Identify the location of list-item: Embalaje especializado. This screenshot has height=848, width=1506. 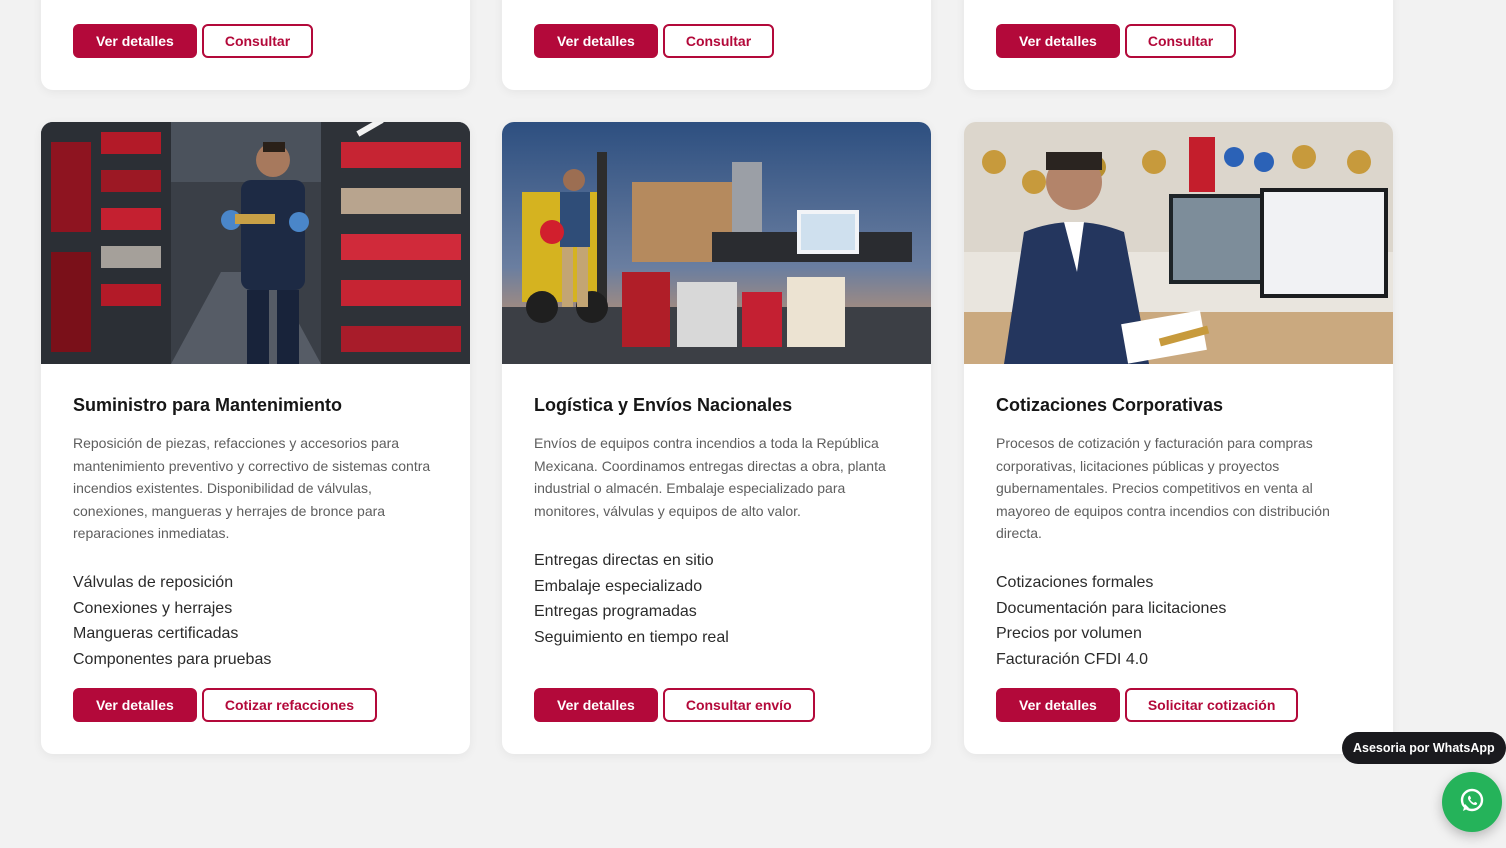
(618, 586).